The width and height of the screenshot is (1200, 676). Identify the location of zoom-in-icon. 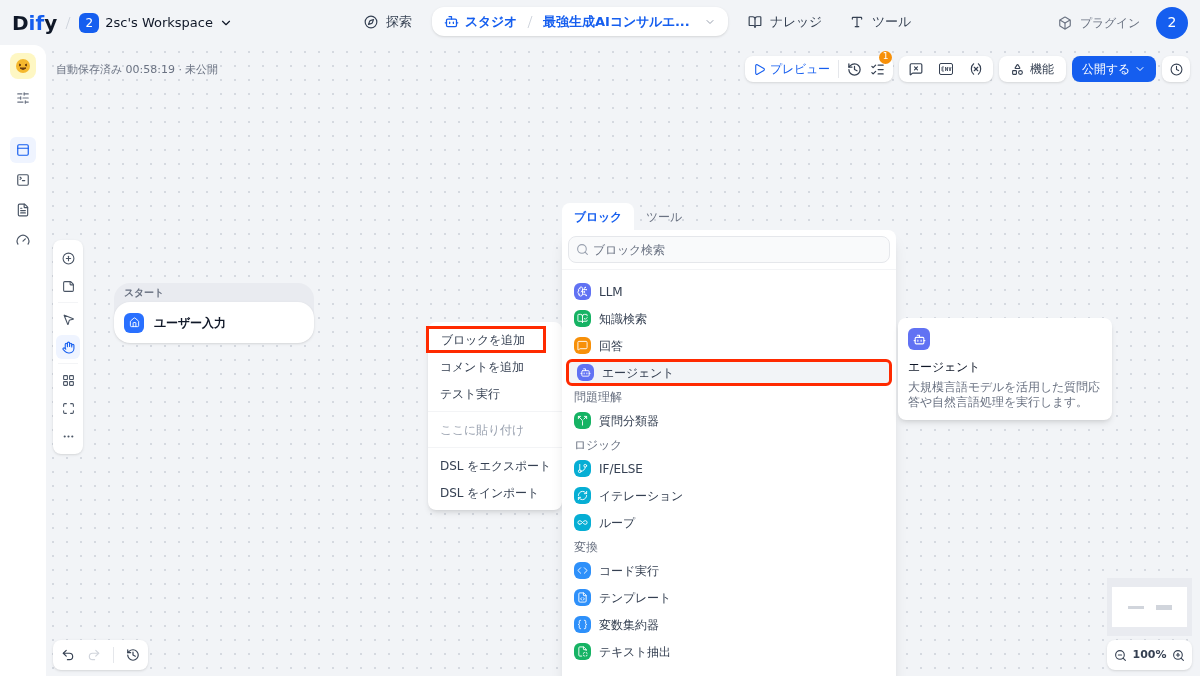
(1179, 655).